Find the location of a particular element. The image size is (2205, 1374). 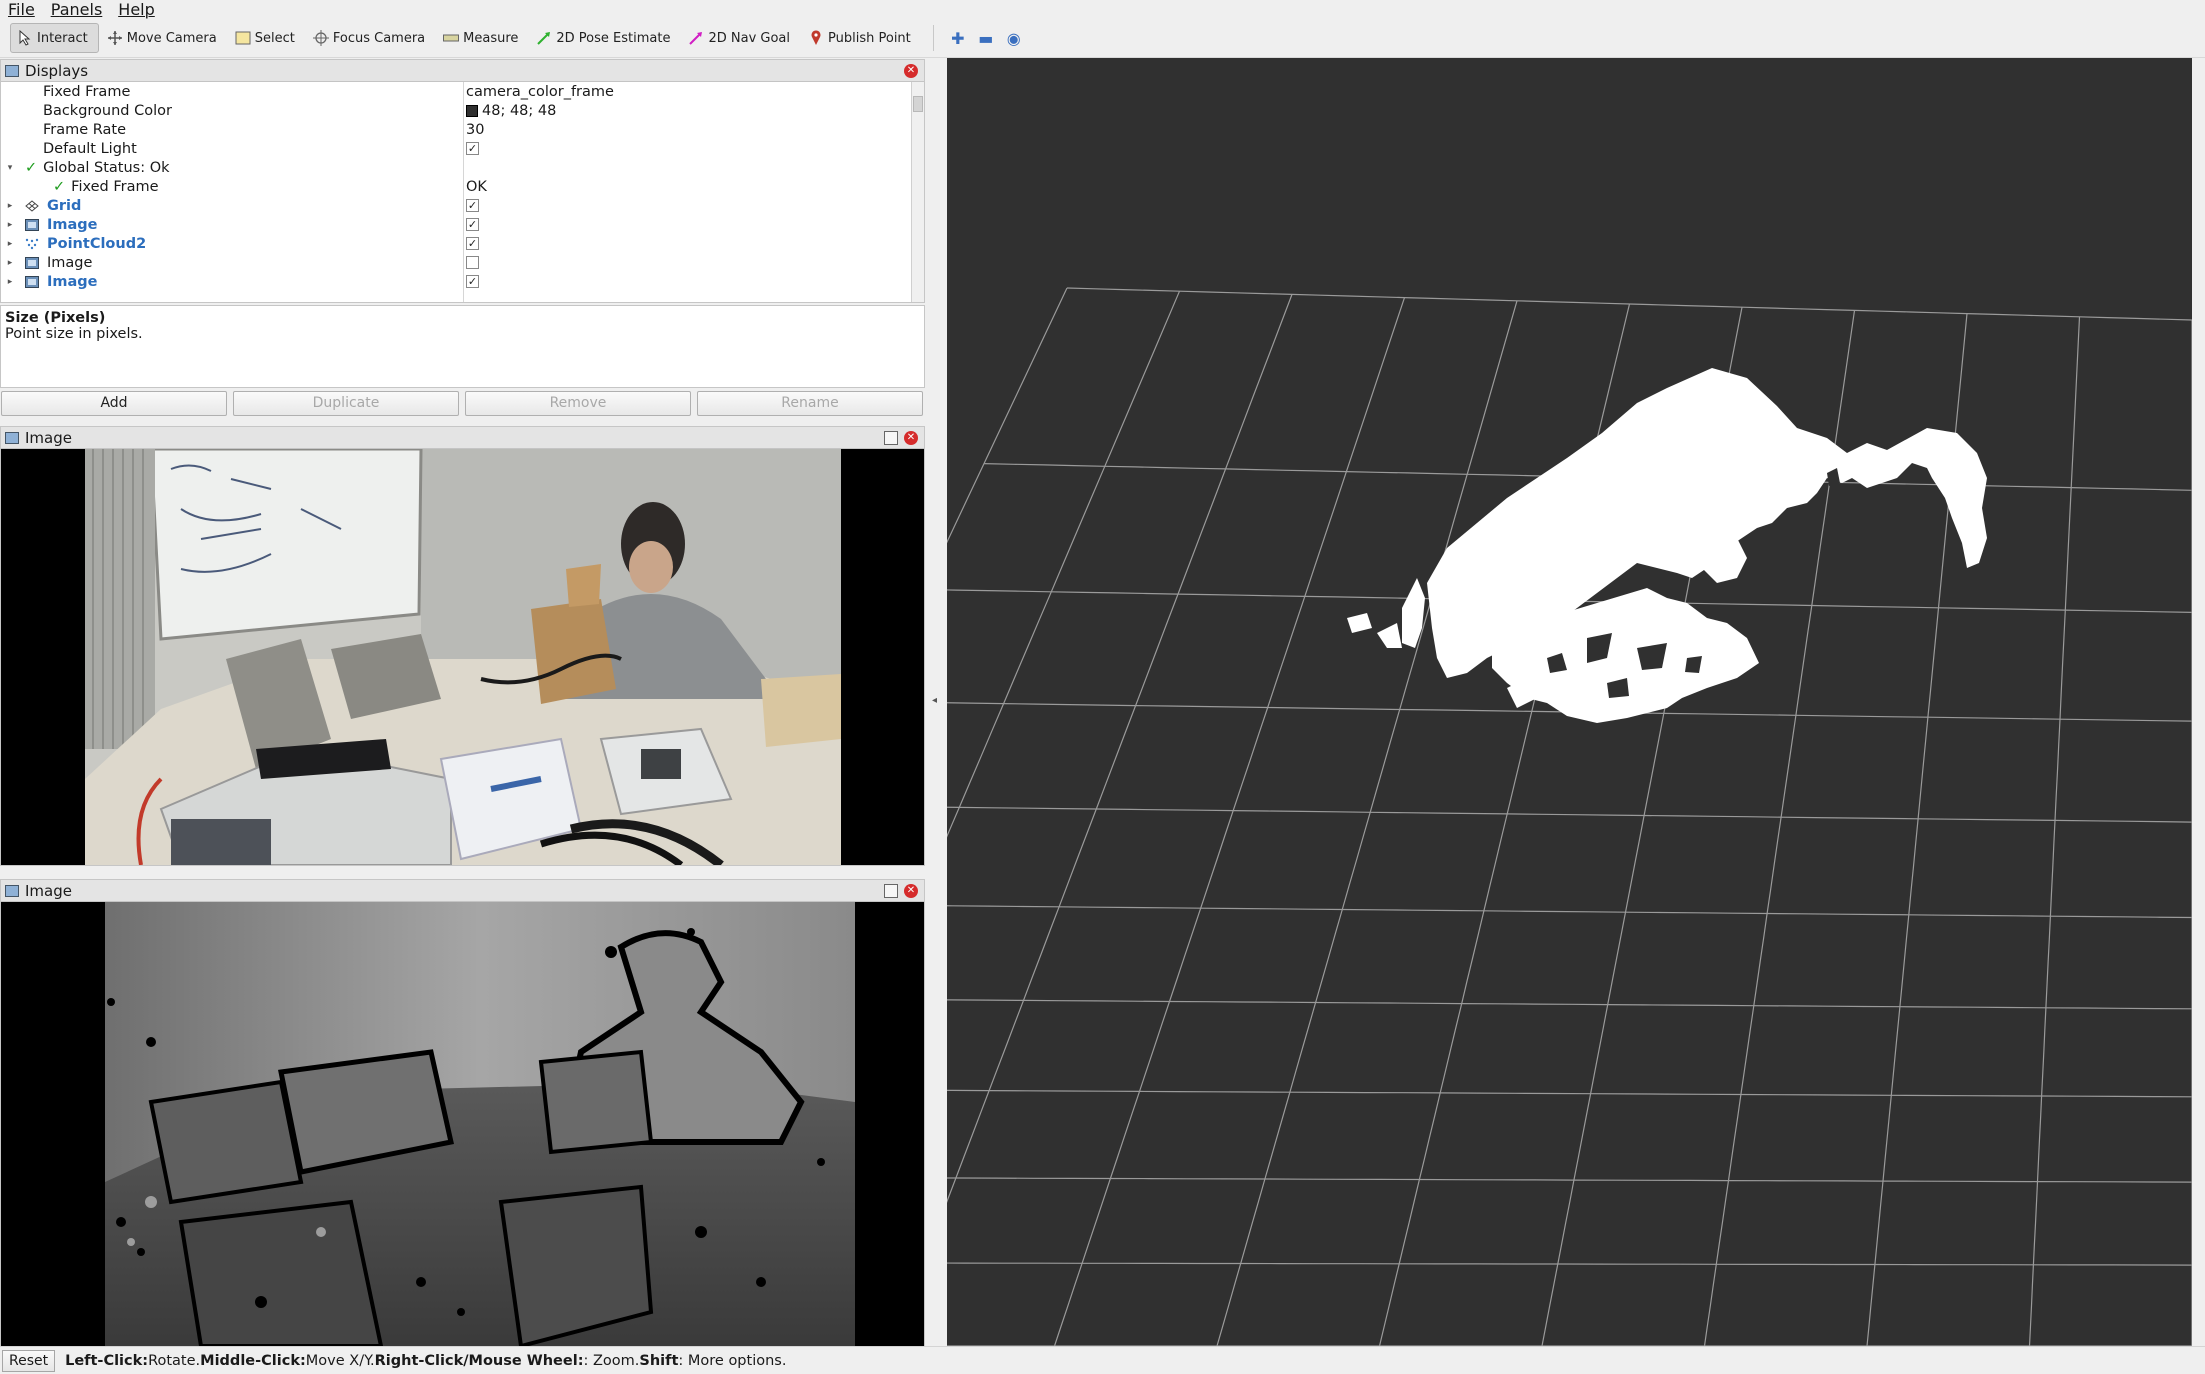

expanded-arrow-icon: ▾ is located at coordinates (10, 168).